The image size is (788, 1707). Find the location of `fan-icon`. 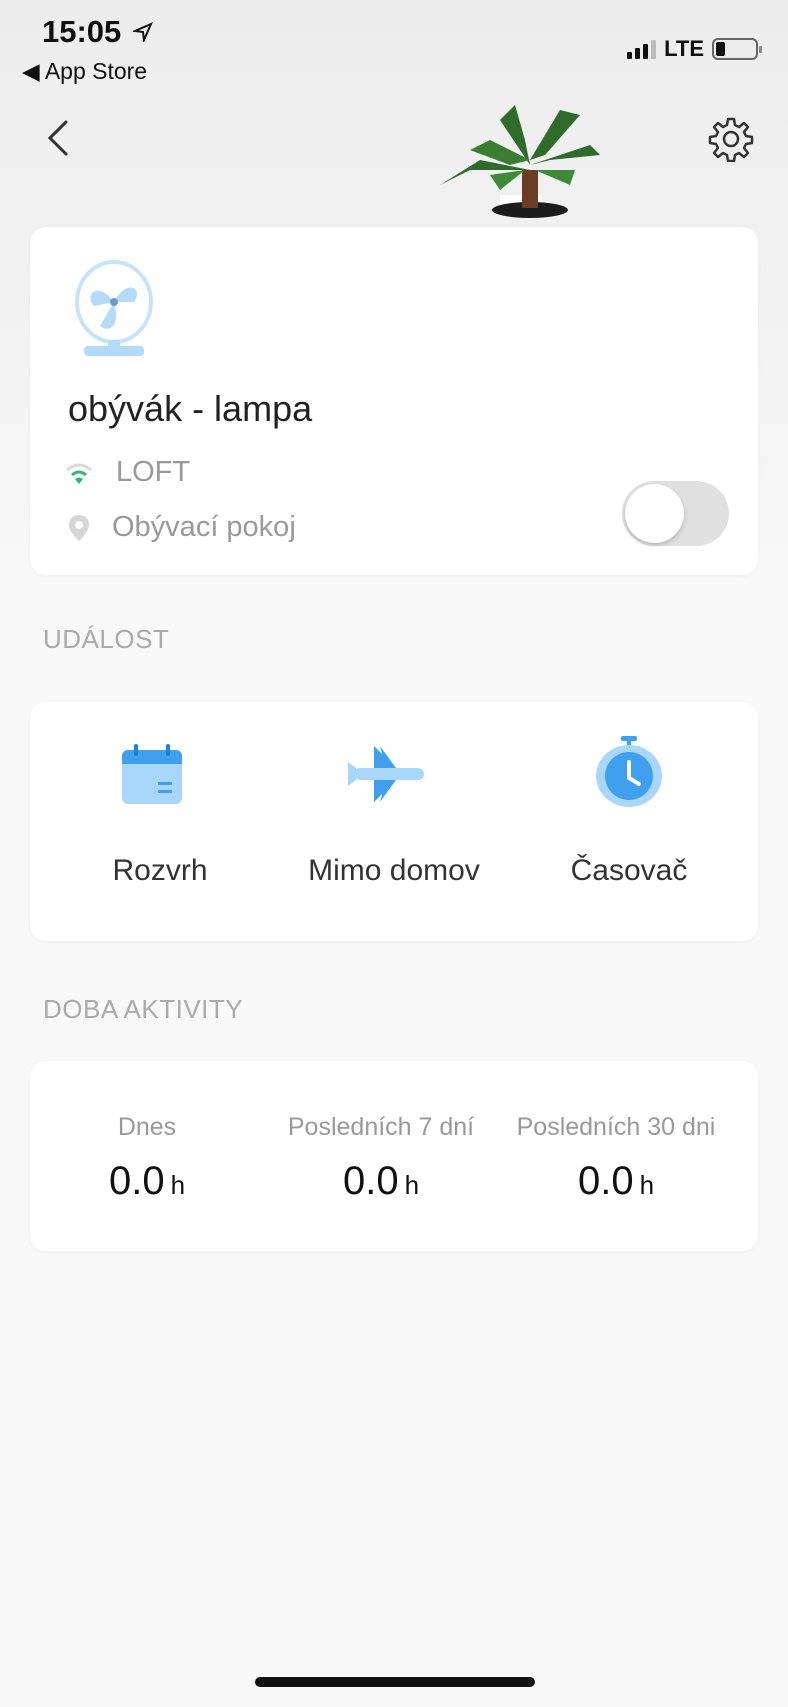

fan-icon is located at coordinates (114, 308).